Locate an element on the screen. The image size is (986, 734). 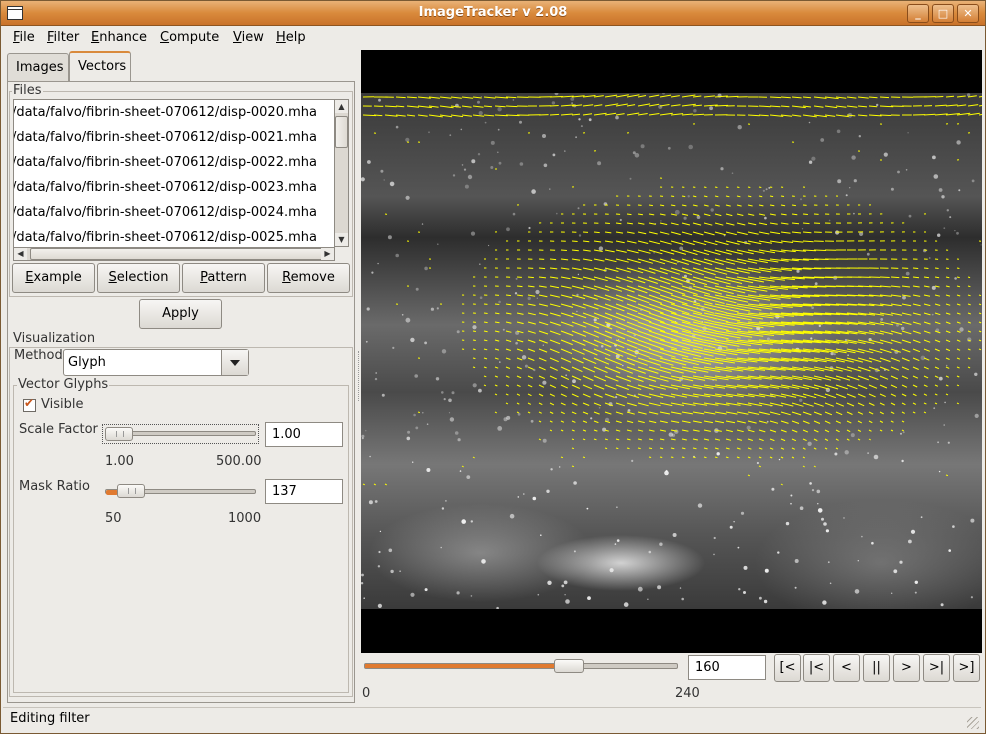
last-frame-button: >] is located at coordinates (966, 668).